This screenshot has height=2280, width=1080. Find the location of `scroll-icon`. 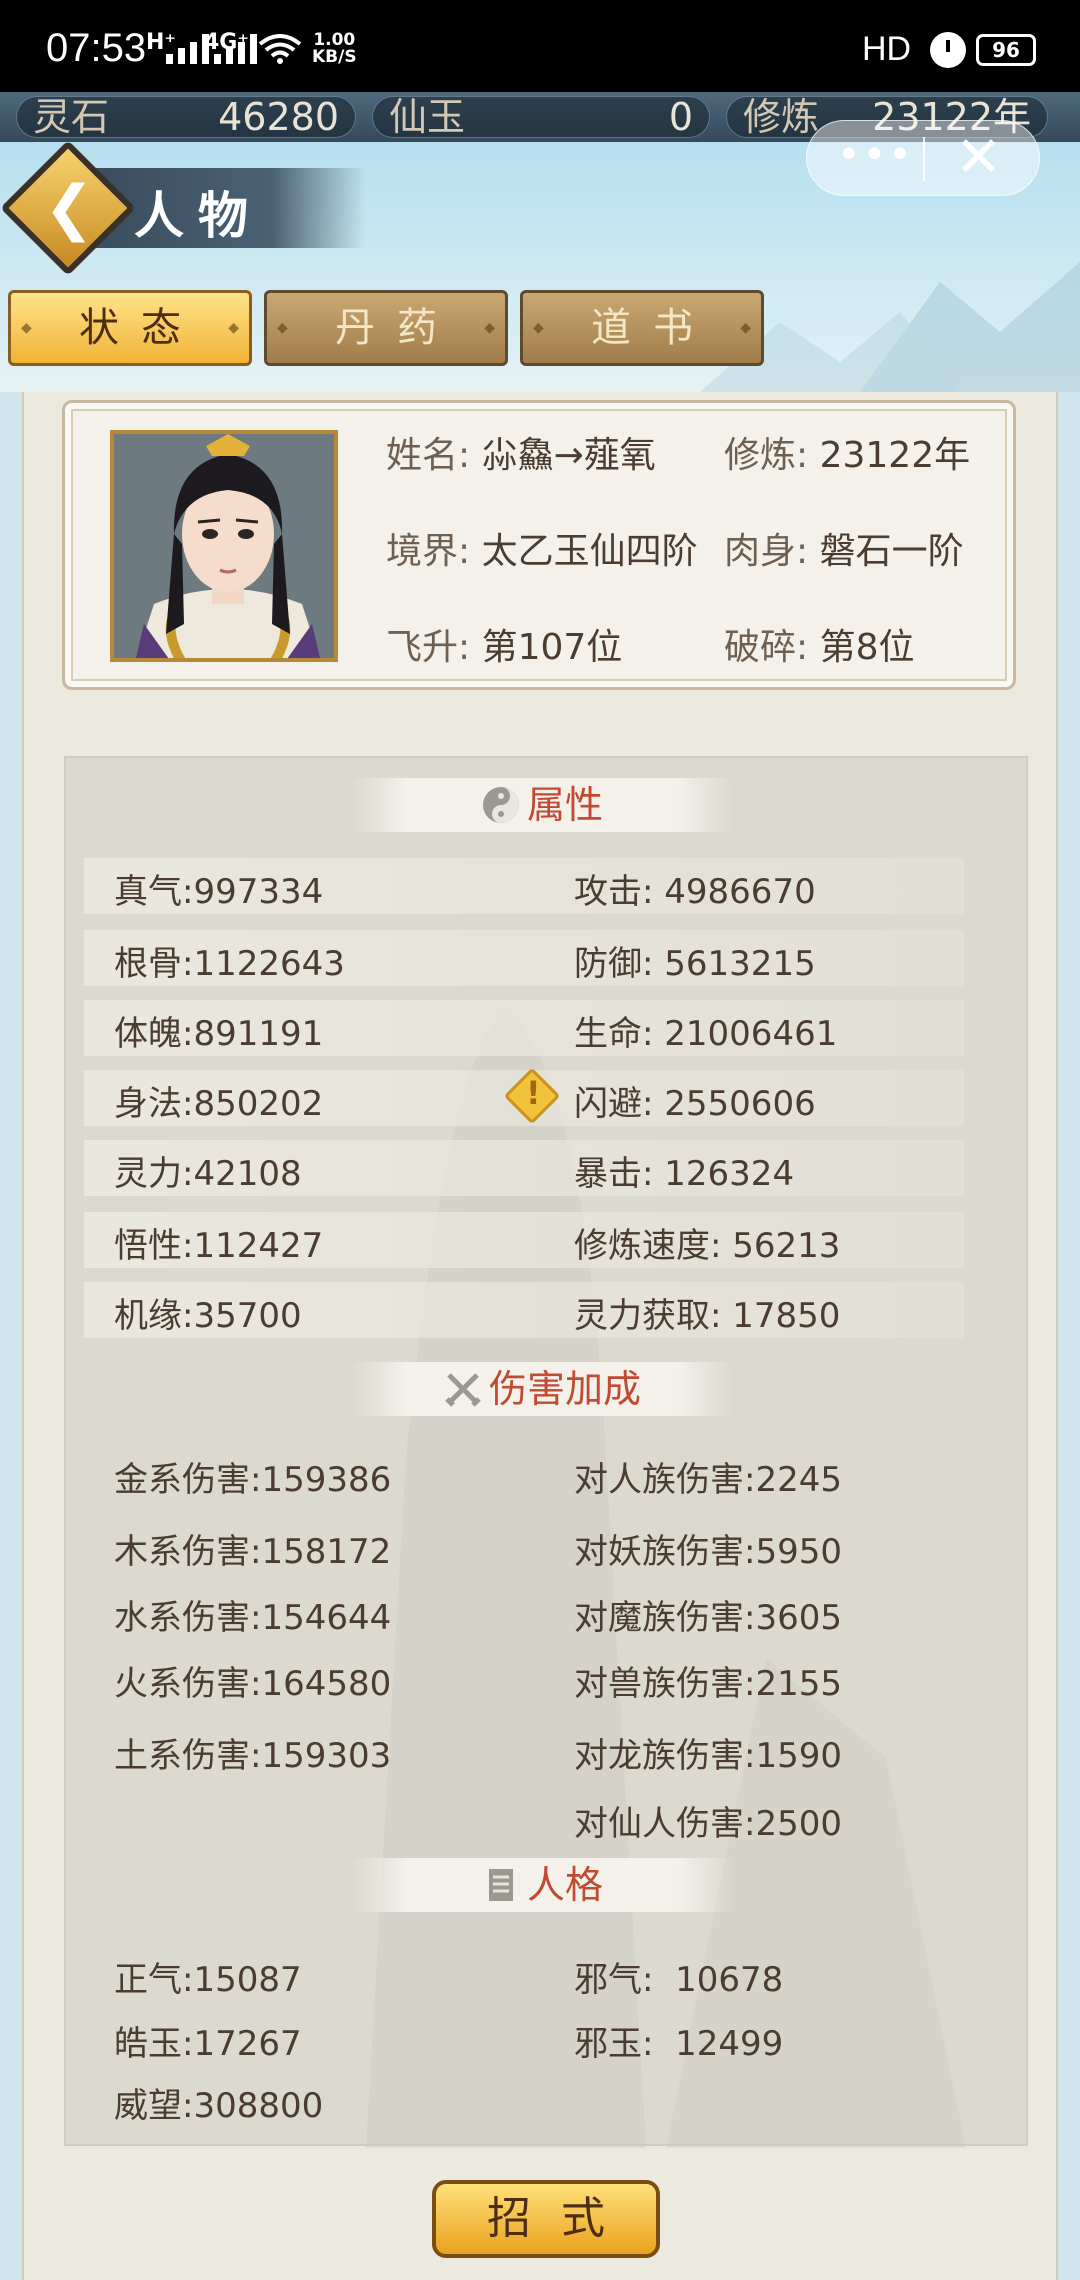

scroll-icon is located at coordinates (500, 1884).